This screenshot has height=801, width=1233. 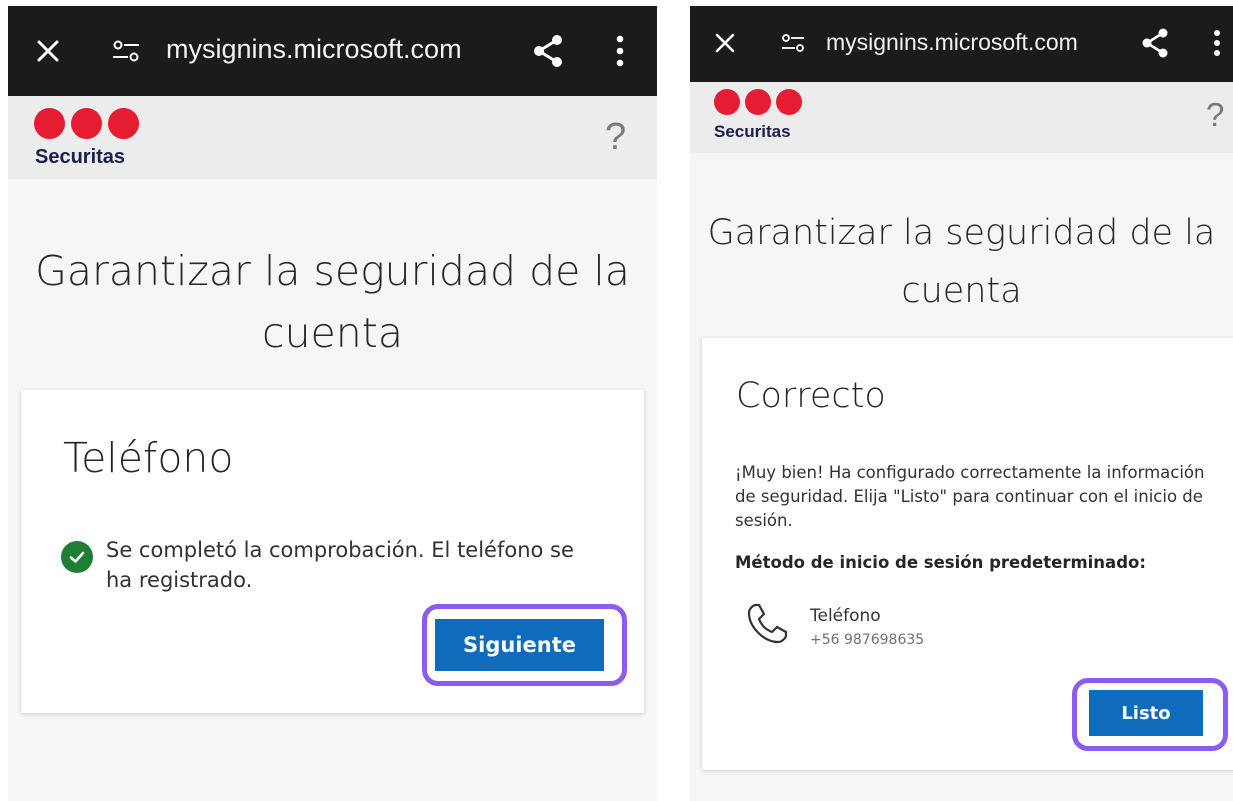 What do you see at coordinates (77, 557) in the screenshot?
I see `success-check-icon` at bounding box center [77, 557].